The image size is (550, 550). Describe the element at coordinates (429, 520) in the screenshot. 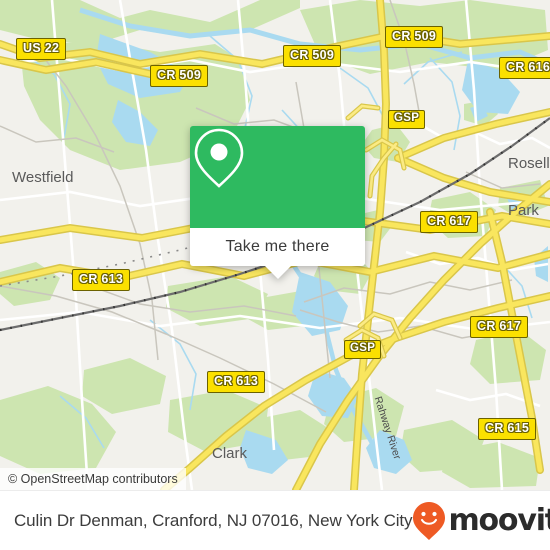

I see `moovit-smiley-pin-icon` at that location.